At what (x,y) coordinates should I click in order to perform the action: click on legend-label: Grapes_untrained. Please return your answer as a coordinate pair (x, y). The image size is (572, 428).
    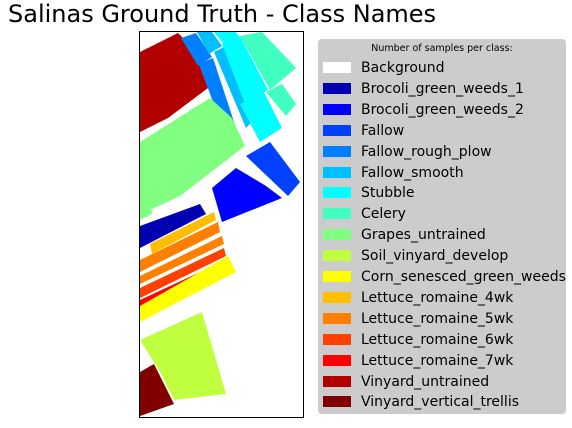
    Looking at the image, I should click on (423, 235).